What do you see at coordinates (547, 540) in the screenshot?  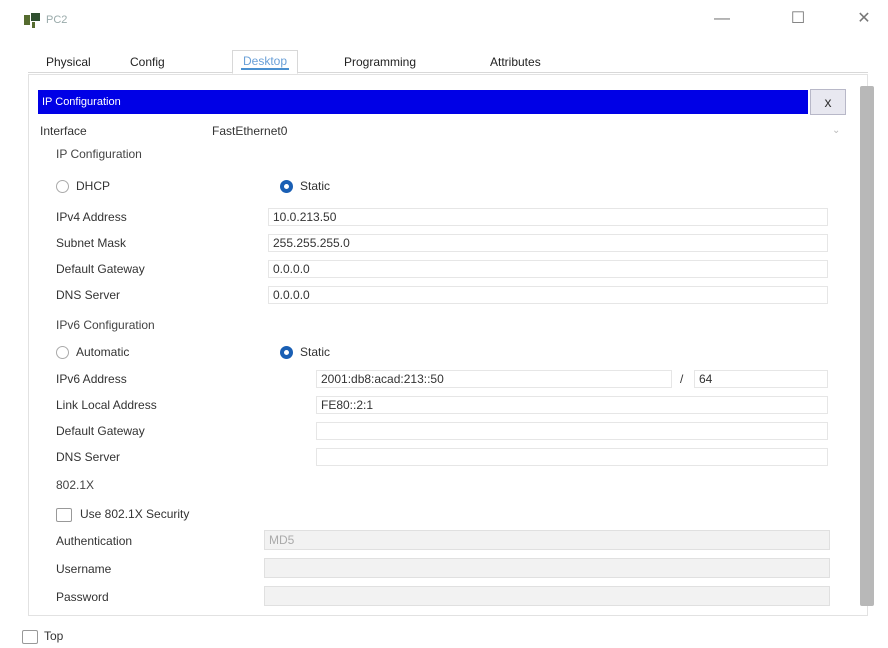 I see `authentication-select: MD5` at bounding box center [547, 540].